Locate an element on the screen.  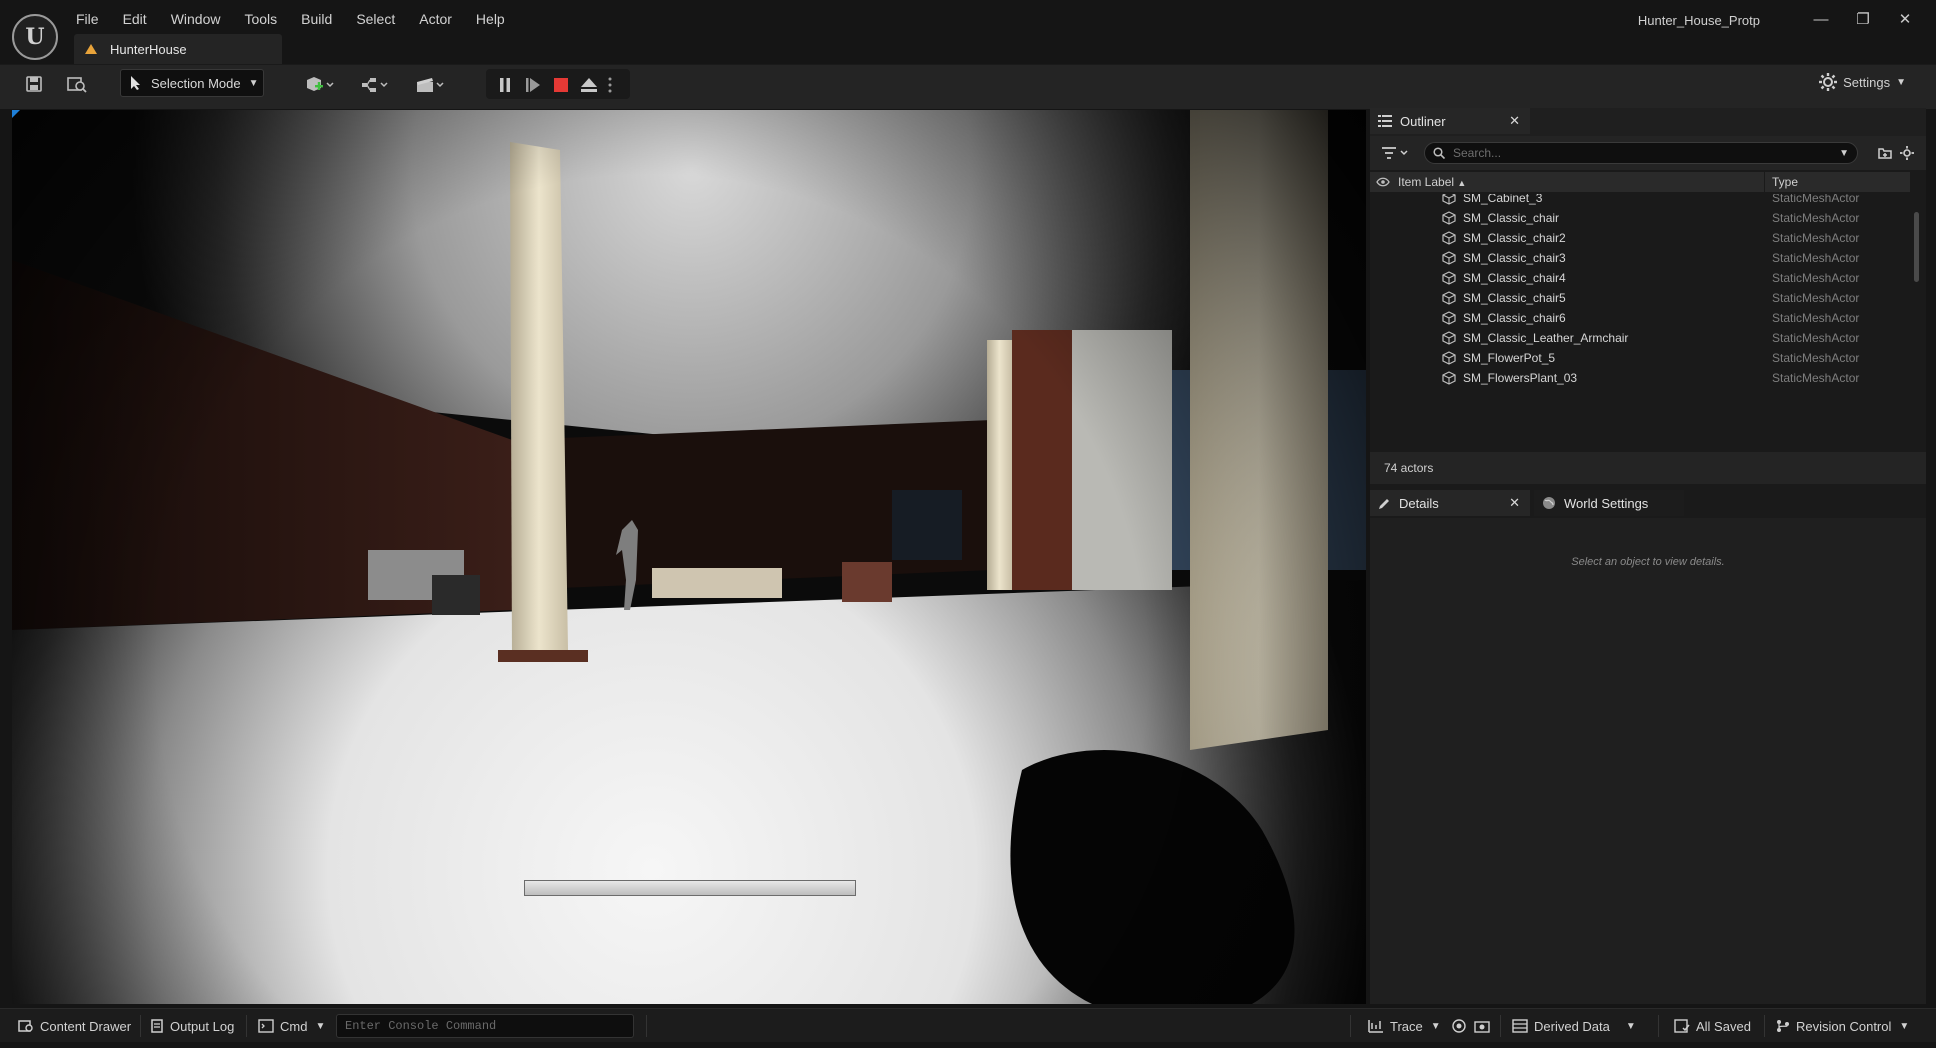
cinematics-icon is located at coordinates (430, 85).